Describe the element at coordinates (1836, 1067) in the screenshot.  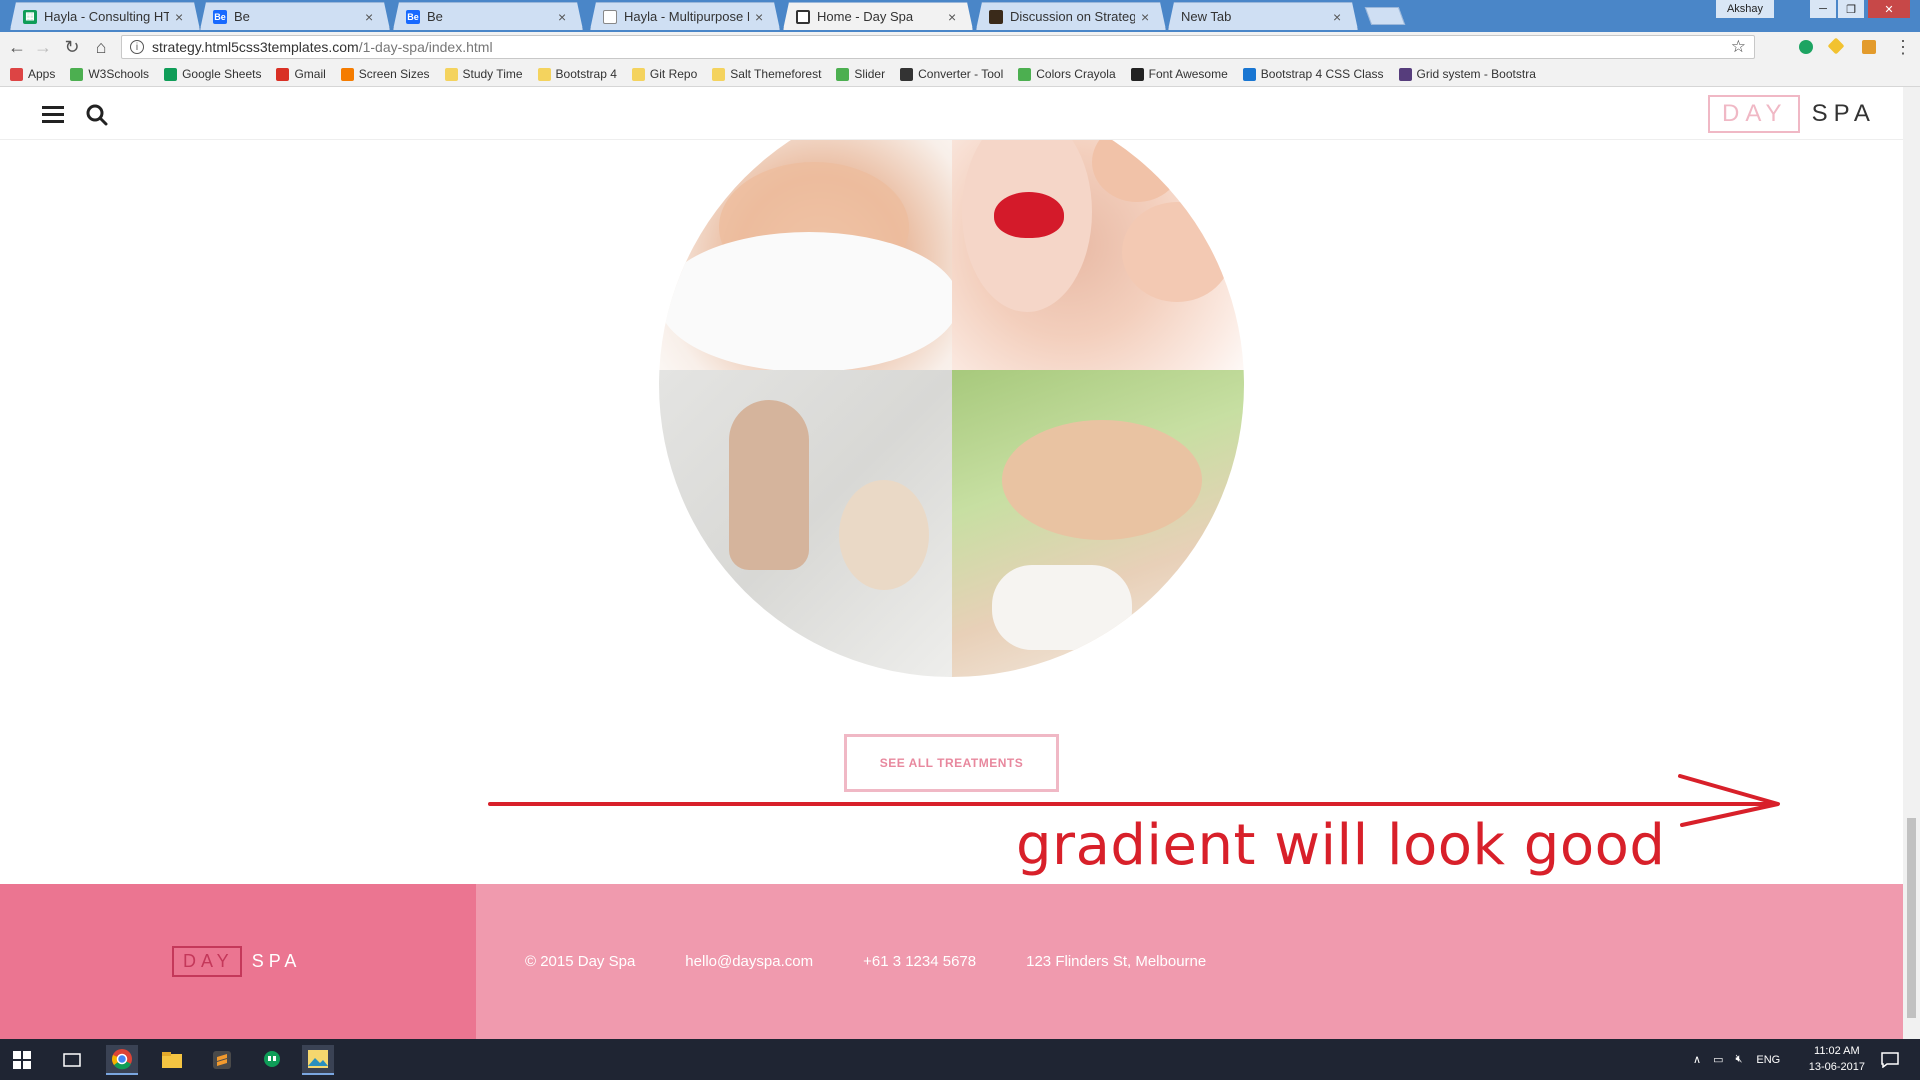
I see `clock-date: 13-06-2017` at that location.